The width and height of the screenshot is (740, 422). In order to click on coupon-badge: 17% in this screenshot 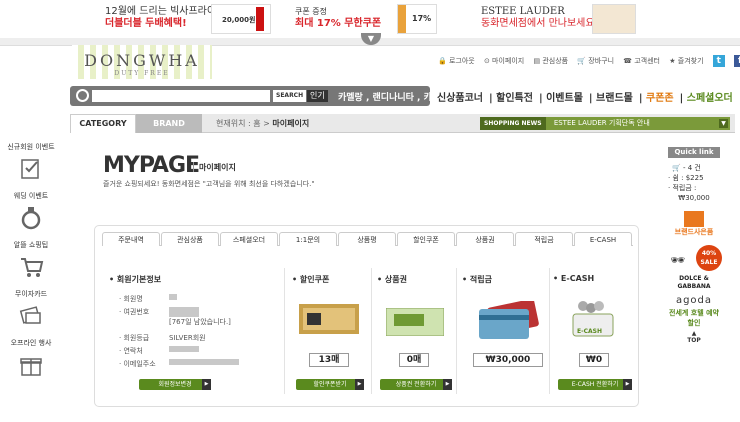, I will do `click(422, 18)`.